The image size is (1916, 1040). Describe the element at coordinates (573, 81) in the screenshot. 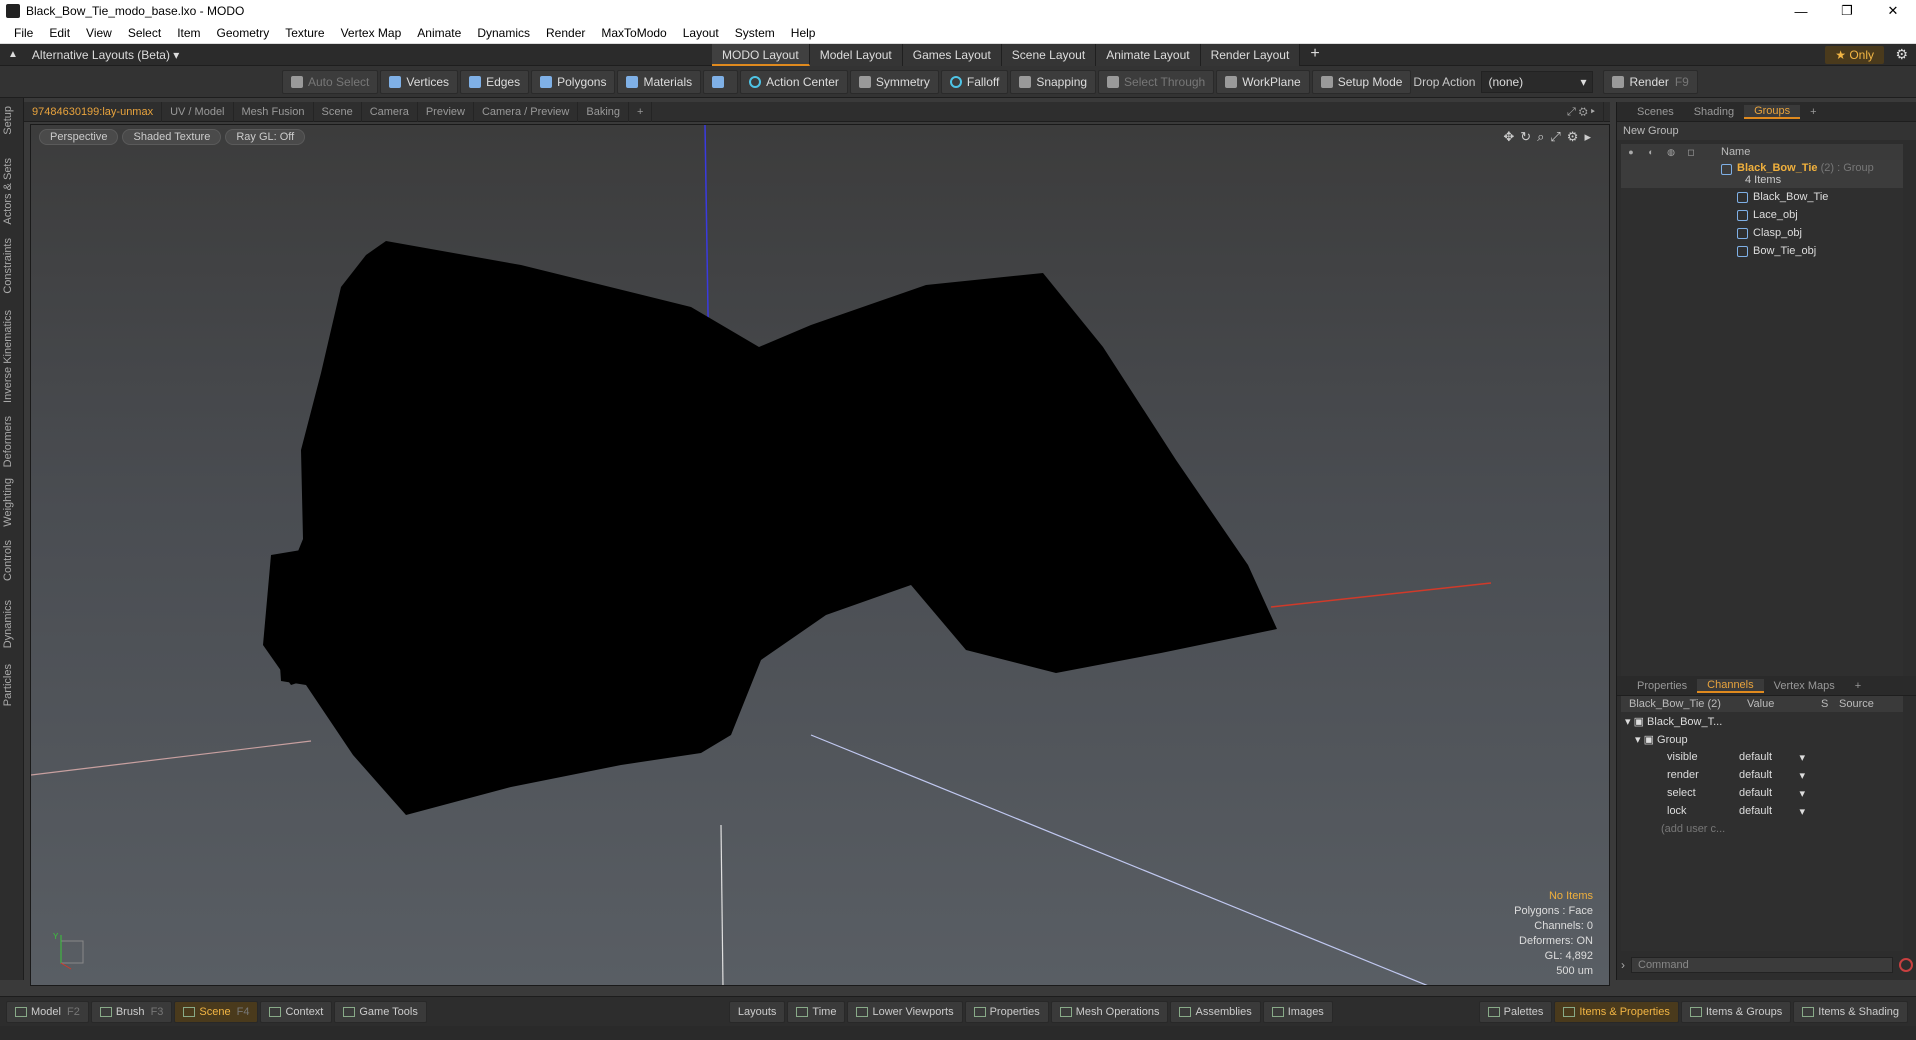

I see `polygons-button: Polygons` at that location.